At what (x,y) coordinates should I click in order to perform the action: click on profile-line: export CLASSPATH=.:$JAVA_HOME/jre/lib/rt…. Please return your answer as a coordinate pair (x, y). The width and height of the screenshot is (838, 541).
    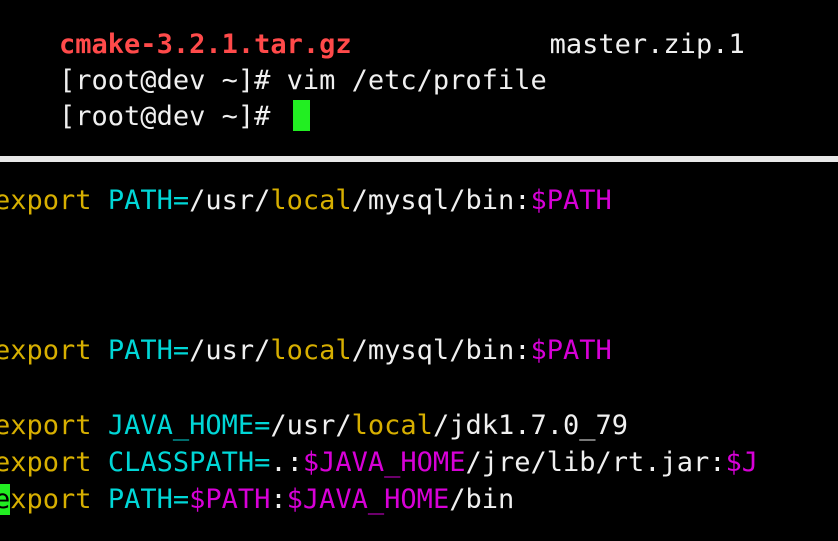
    Looking at the image, I should click on (379, 463).